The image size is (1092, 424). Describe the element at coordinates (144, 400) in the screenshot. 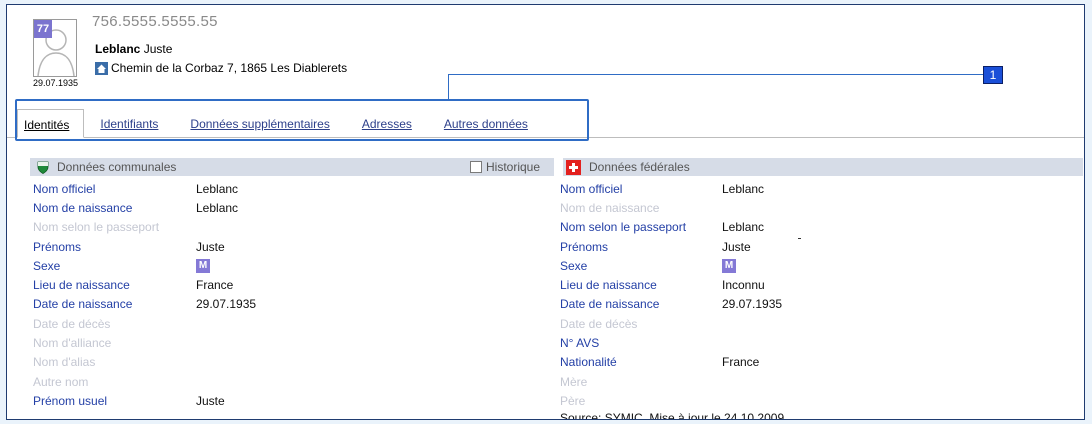

I see `field-row: Prénom usuel Juste` at that location.